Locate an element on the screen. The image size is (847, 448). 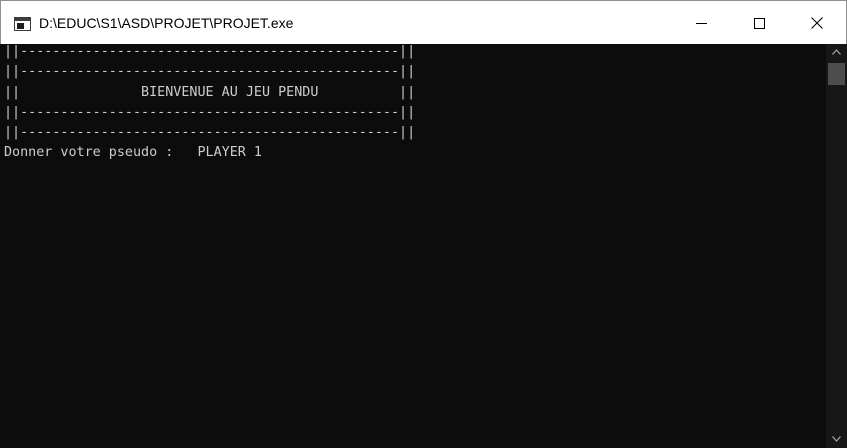
scroll-up-arrow-icon is located at coordinates (836, 52).